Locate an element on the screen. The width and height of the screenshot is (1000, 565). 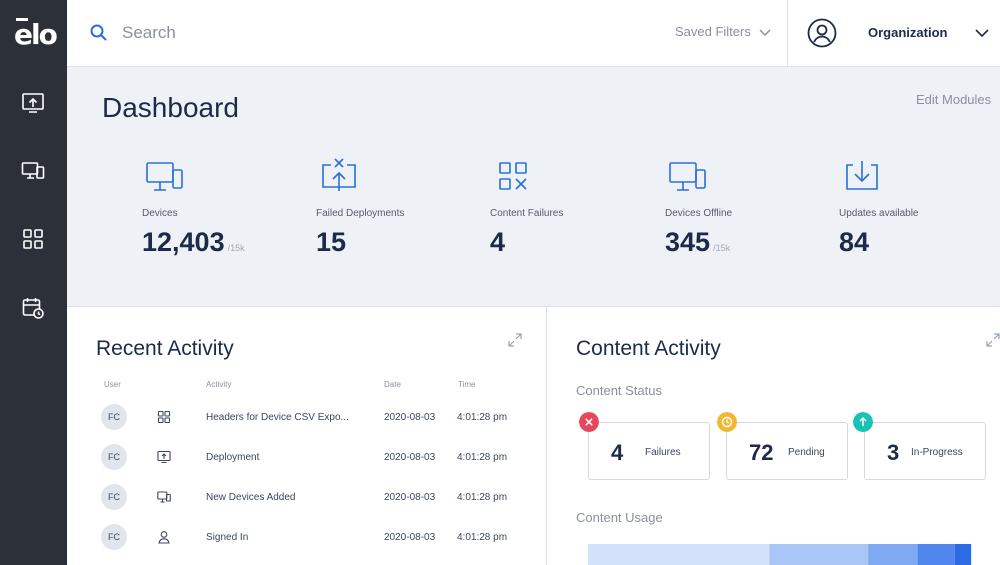
stat-value: 4 is located at coordinates (499, 242).